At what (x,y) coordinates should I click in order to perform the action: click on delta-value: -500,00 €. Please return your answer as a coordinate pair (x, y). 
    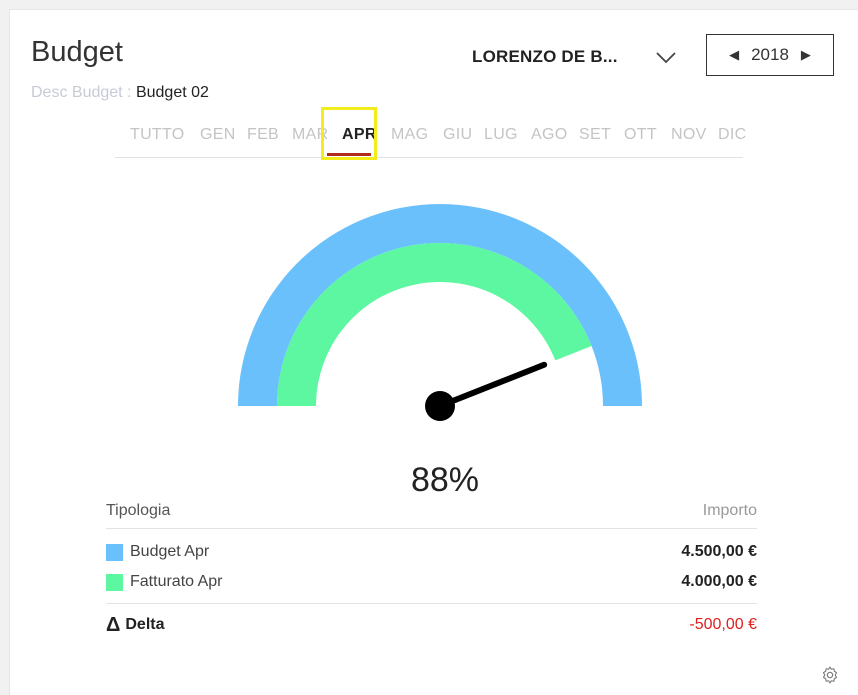
    Looking at the image, I should click on (723, 624).